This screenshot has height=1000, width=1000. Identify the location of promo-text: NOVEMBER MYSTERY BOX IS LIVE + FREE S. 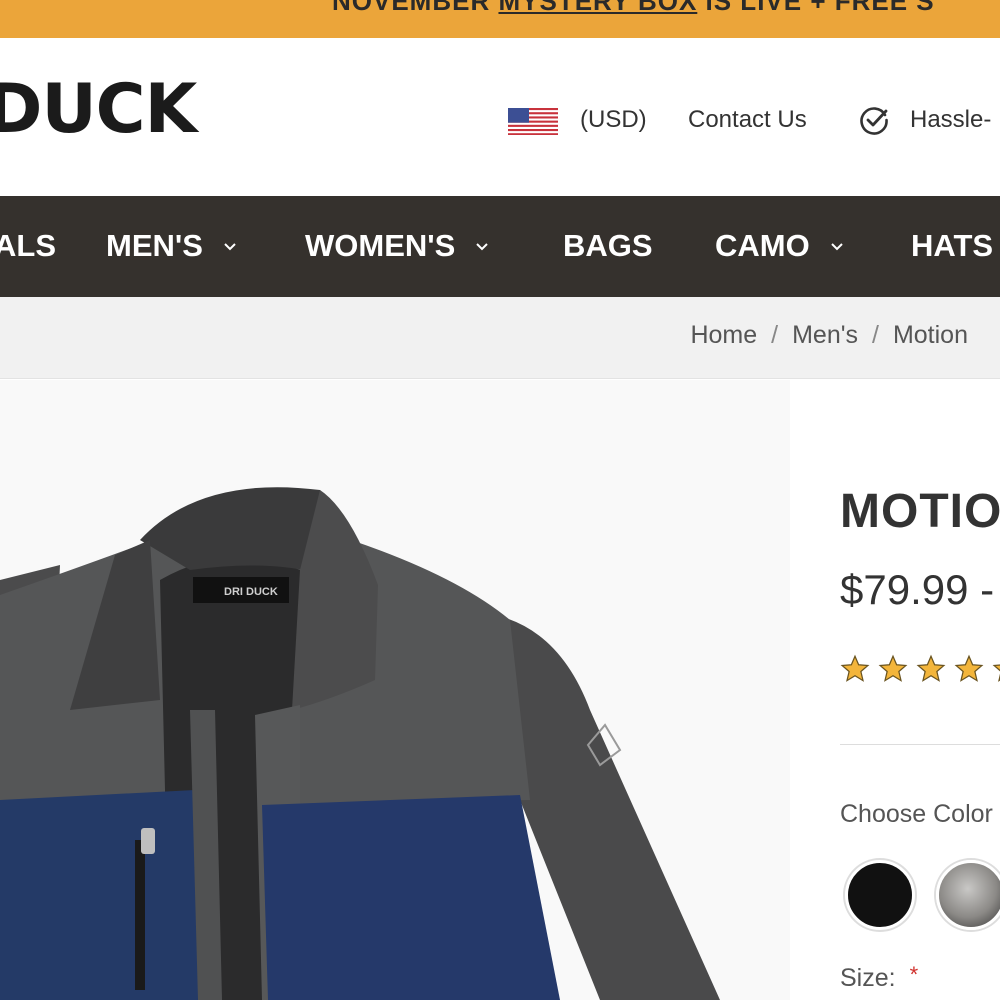
(633, 8).